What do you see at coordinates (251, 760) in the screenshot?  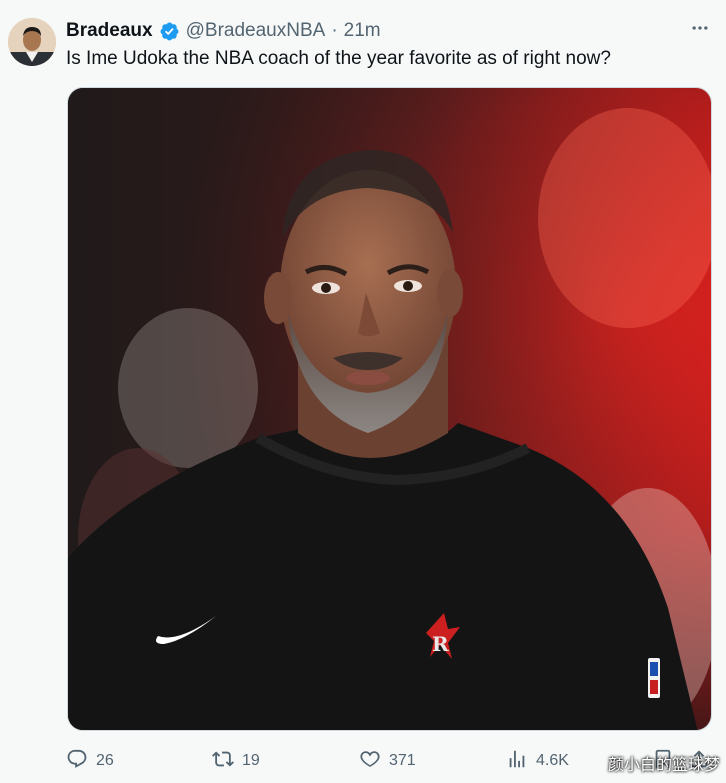 I see `repost-count: 19` at bounding box center [251, 760].